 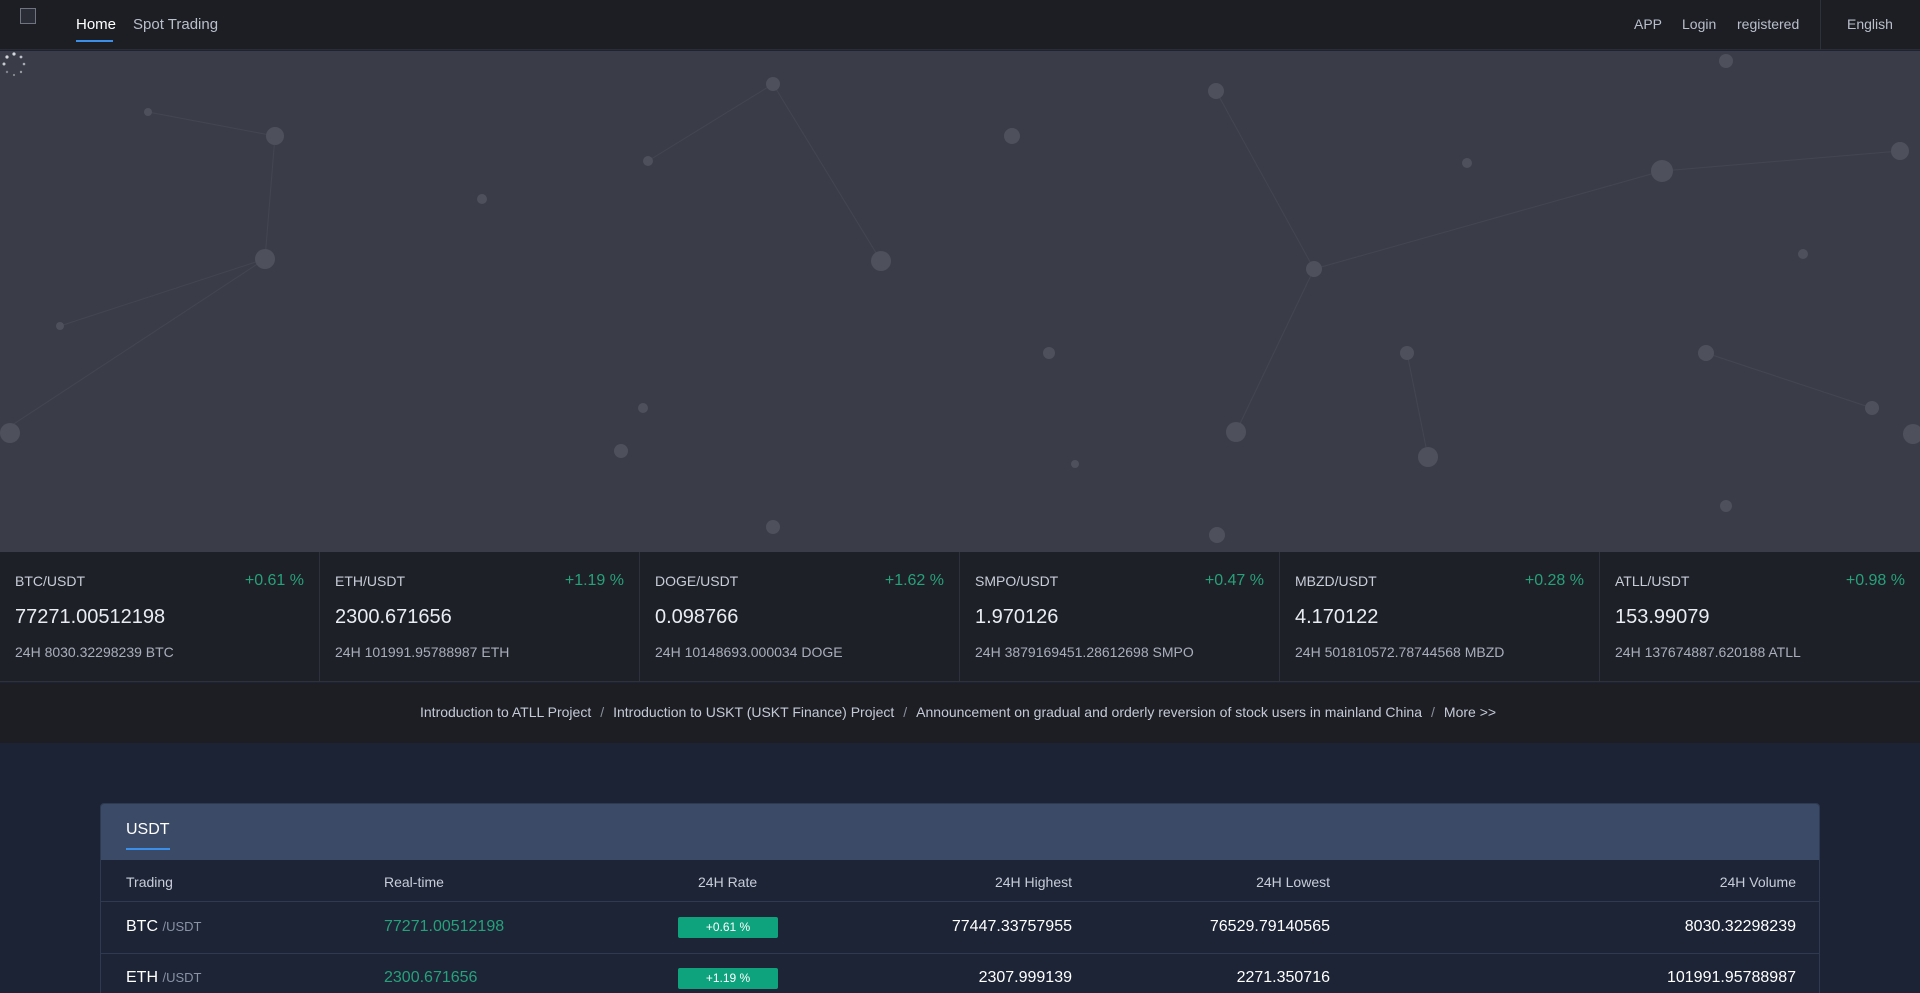 What do you see at coordinates (1731, 977) in the screenshot?
I see `volume-value: 101991.95788987` at bounding box center [1731, 977].